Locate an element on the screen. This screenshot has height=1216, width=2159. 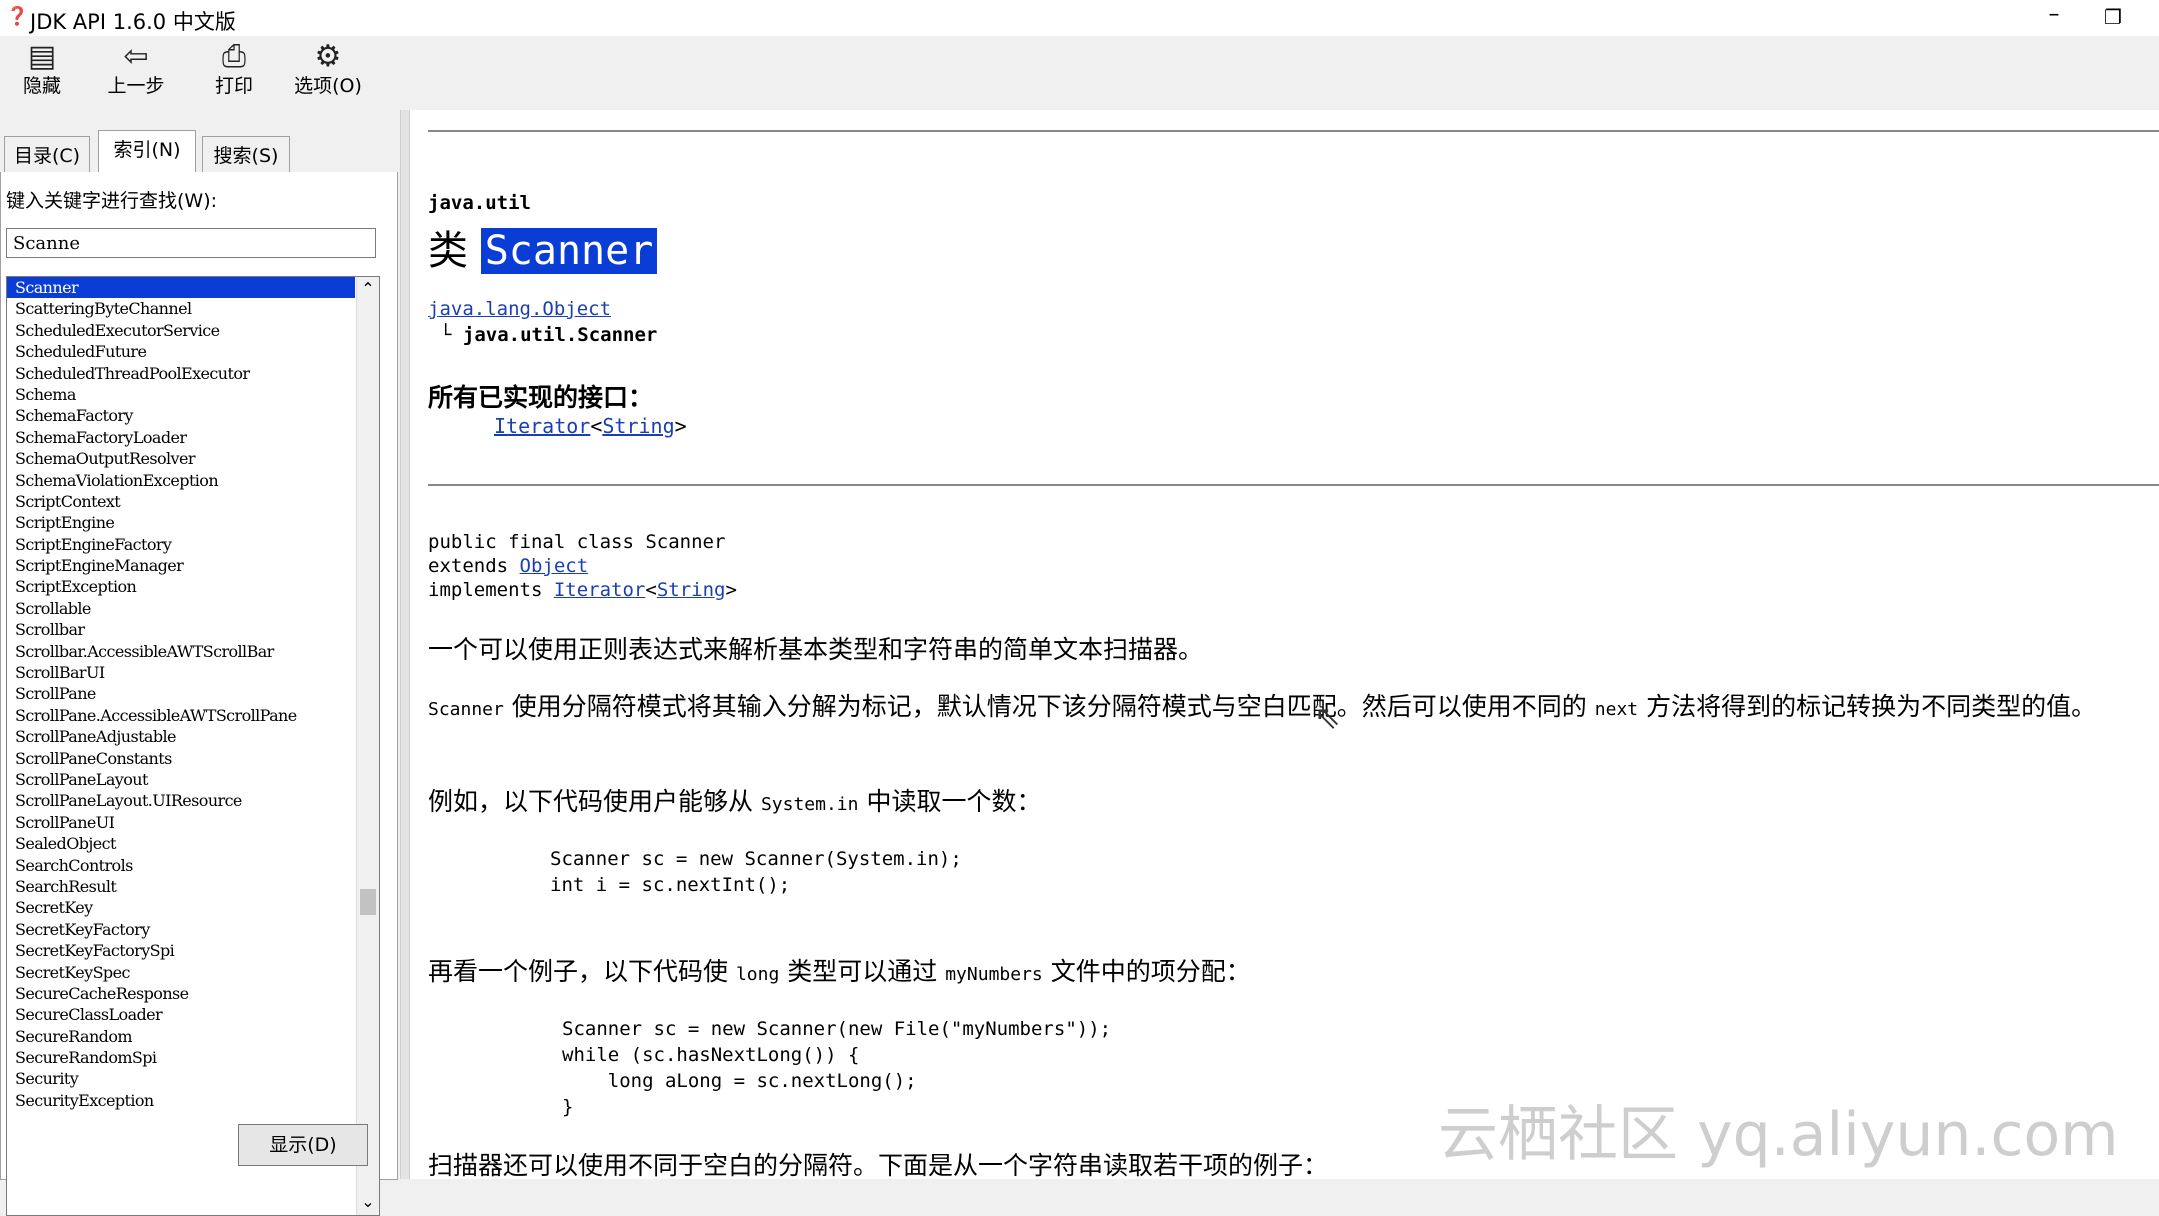
tab-contents: 目录(C) is located at coordinates (47, 155).